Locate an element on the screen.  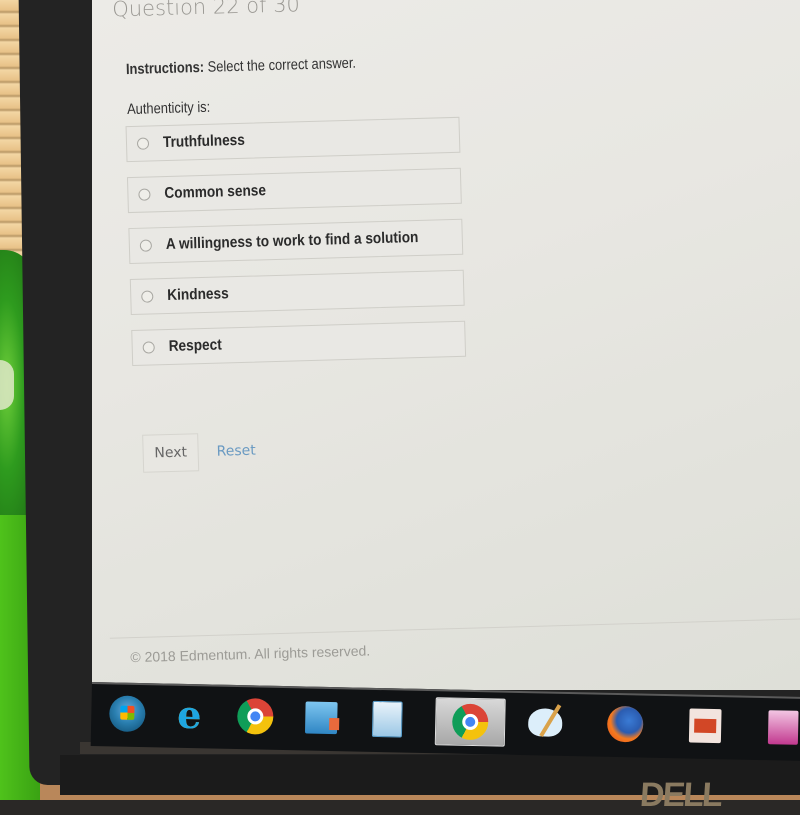
remote-desktop-icon is located at coordinates (321, 718).